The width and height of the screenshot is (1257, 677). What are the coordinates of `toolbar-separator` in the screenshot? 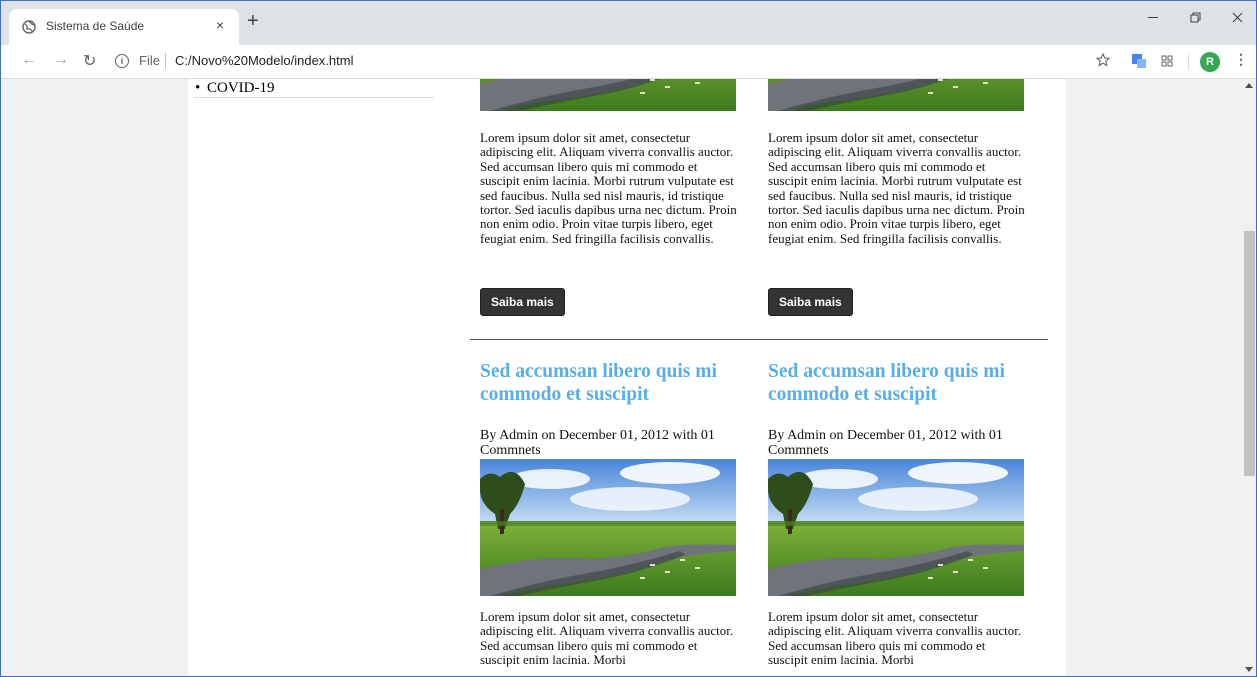 It's located at (1188, 61).